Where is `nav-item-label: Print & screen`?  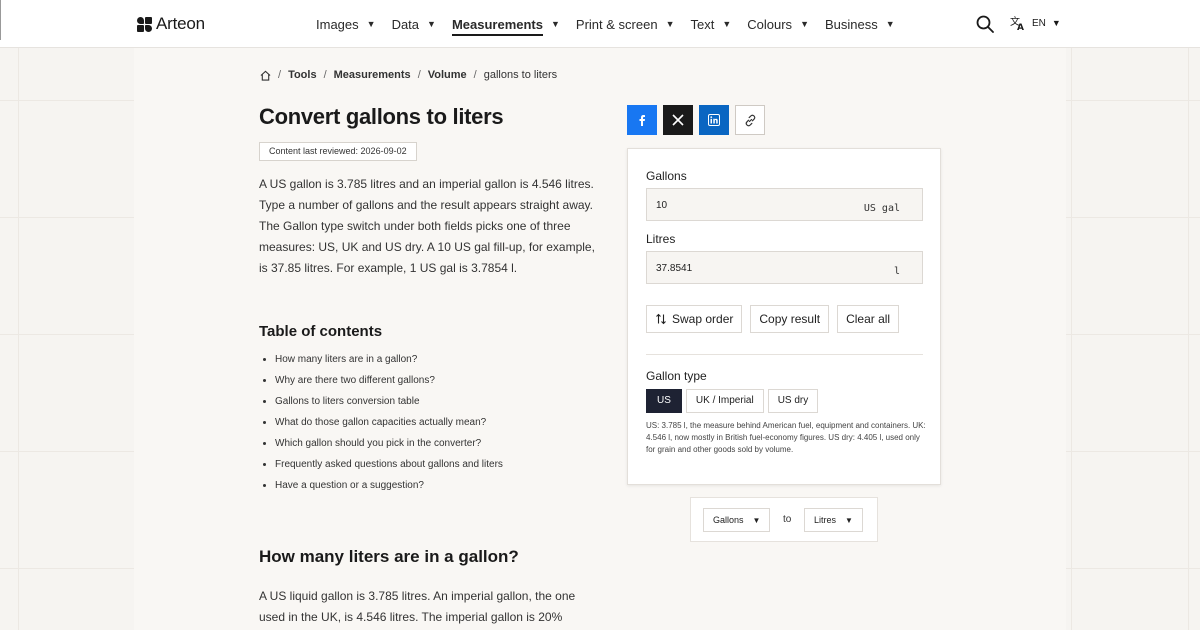 nav-item-label: Print & screen is located at coordinates (616, 24).